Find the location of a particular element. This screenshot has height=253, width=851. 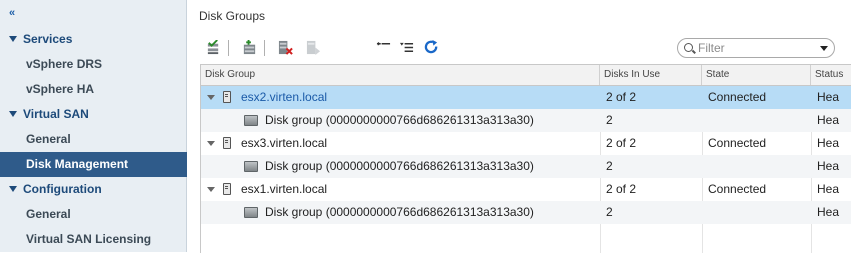

table-header: Disk Group Disks In Use State Status is located at coordinates (526, 75).